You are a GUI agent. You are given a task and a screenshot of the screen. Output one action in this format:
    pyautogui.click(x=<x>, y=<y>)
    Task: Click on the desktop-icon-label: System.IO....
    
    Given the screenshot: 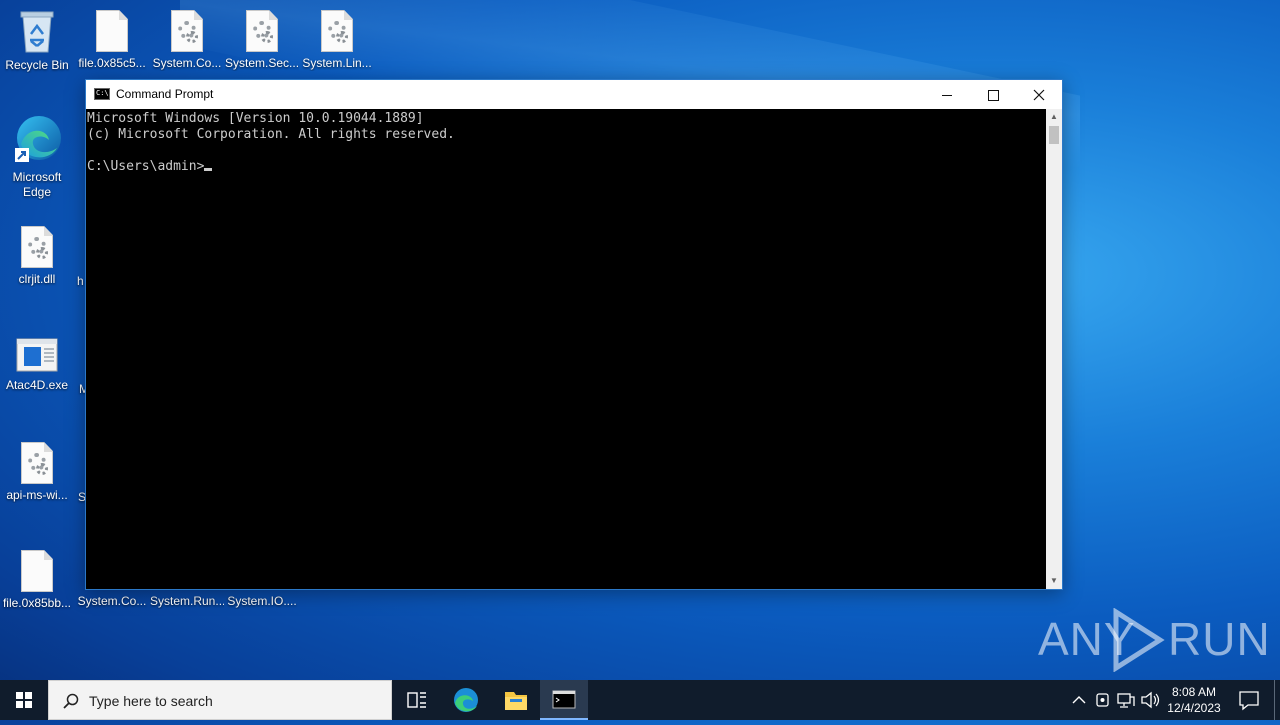 What is the action you would take?
    pyautogui.click(x=262, y=601)
    